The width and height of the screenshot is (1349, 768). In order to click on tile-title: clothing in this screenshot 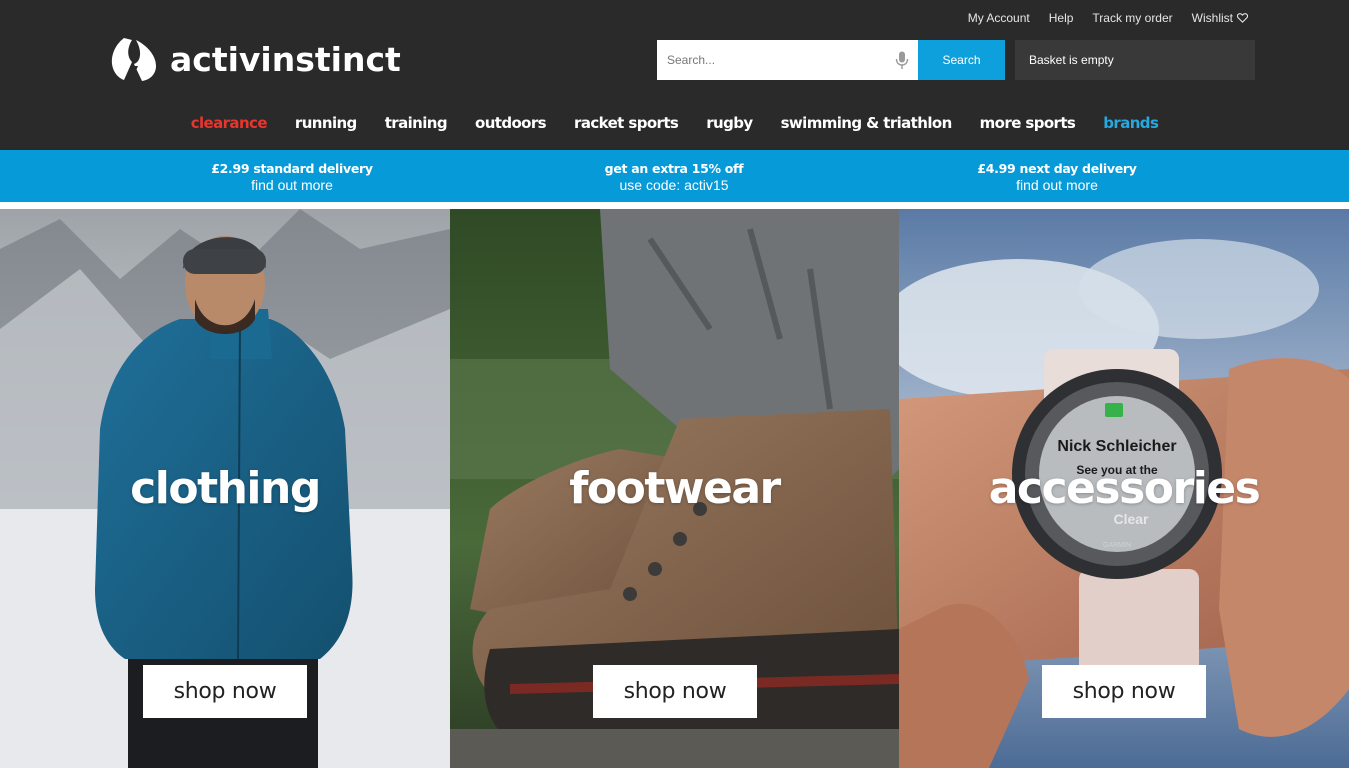, I will do `click(225, 488)`.